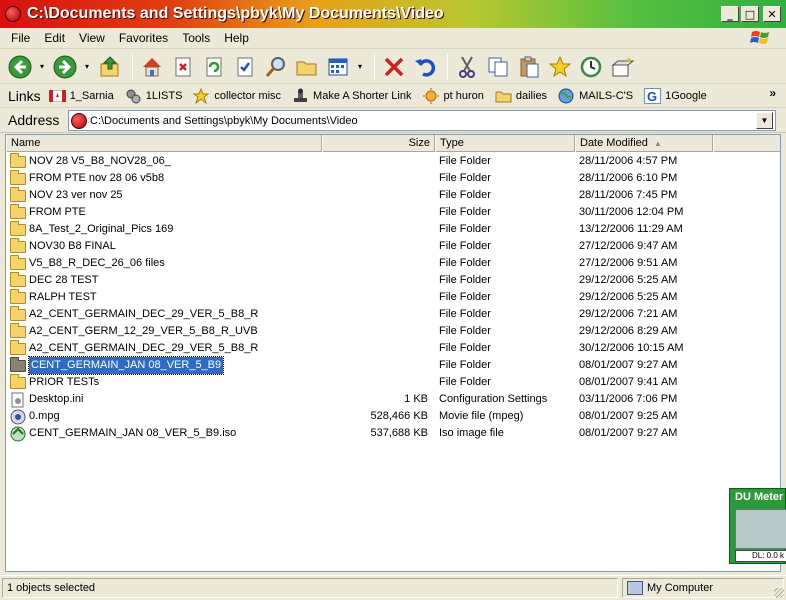 Image resolution: width=786 pixels, height=600 pixels. Describe the element at coordinates (307, 67) in the screenshot. I see `folders-button` at that location.